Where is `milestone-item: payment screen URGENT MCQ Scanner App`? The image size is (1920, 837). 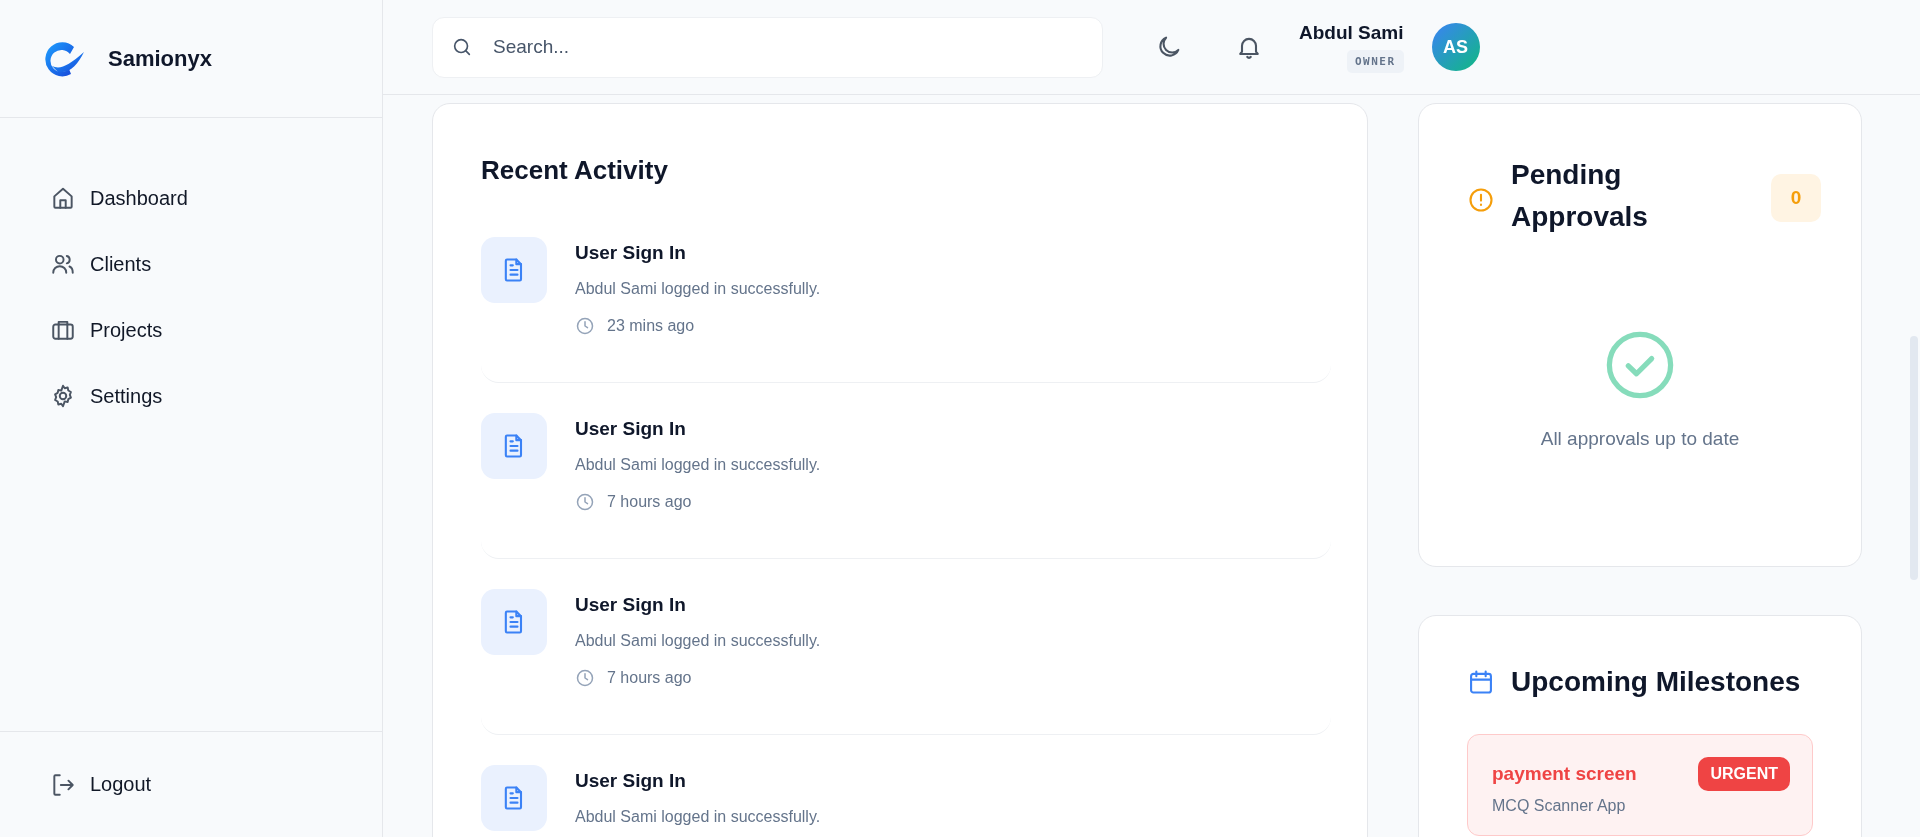
milestone-item: payment screen URGENT MCQ Scanner App is located at coordinates (1640, 785).